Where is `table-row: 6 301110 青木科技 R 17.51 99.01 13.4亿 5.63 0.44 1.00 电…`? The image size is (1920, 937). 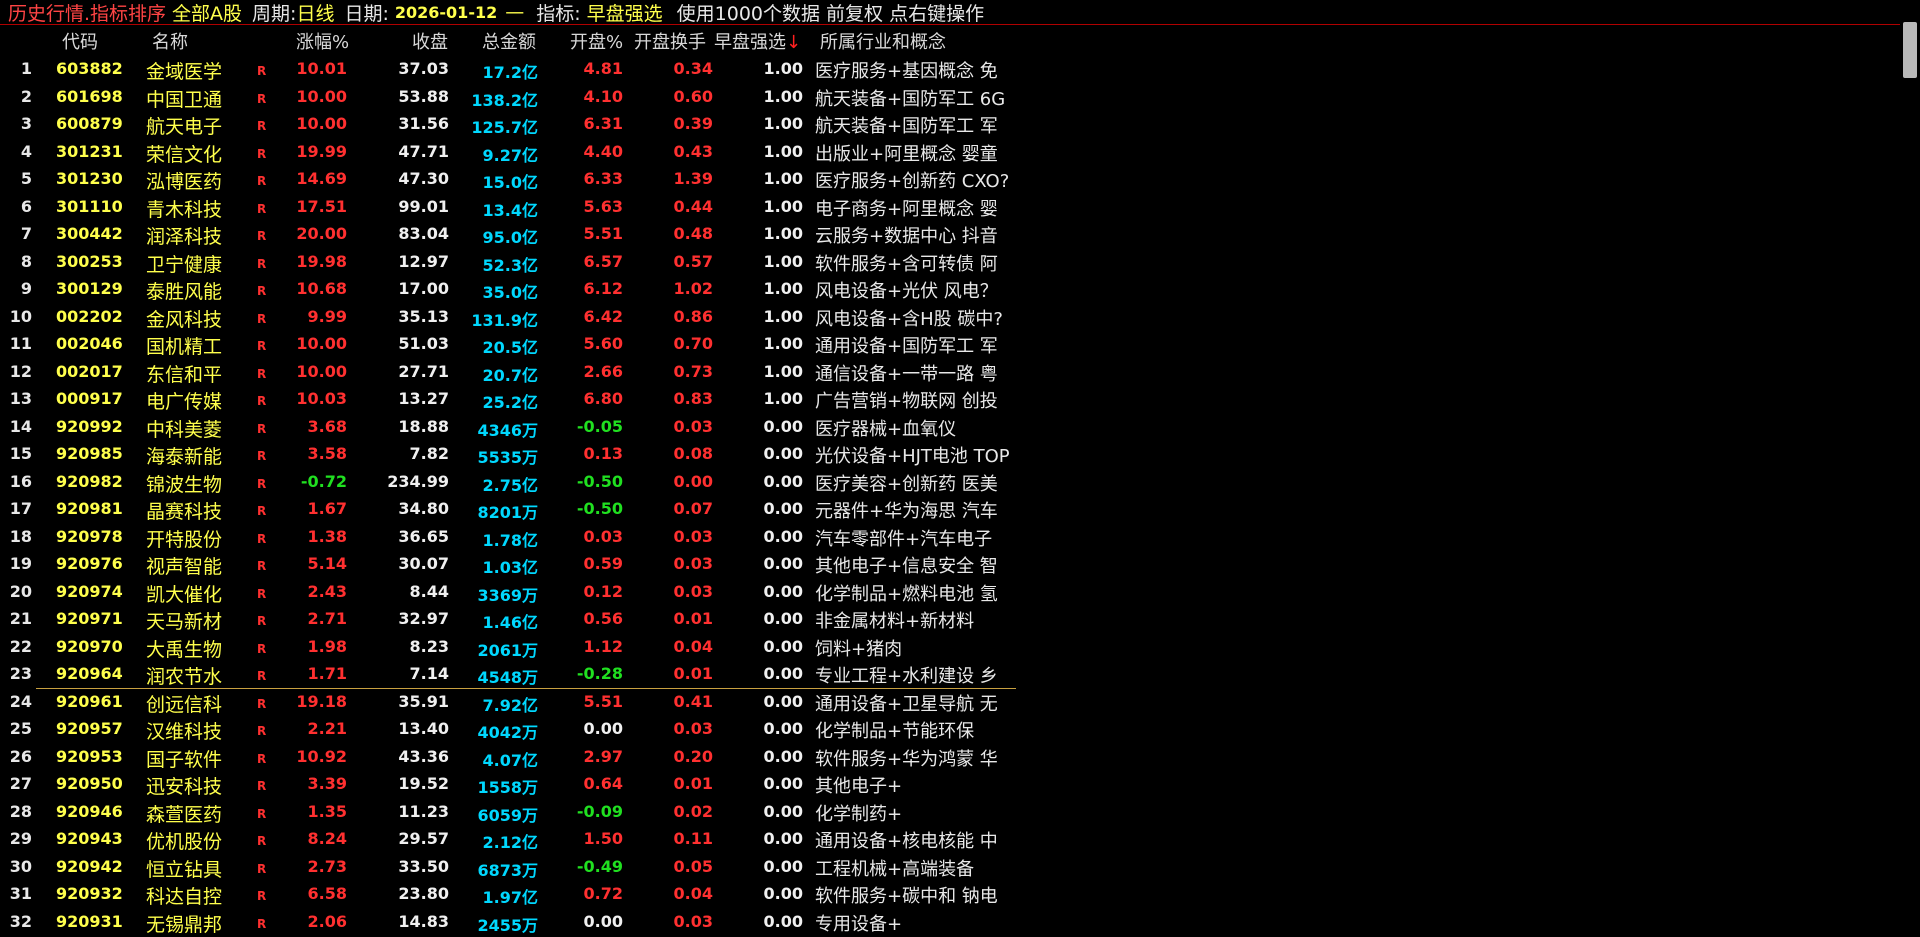 table-row: 6 301110 青木科技 R 17.51 99.01 13.4亿 5.63 0.44 1.00 电… is located at coordinates (950, 208).